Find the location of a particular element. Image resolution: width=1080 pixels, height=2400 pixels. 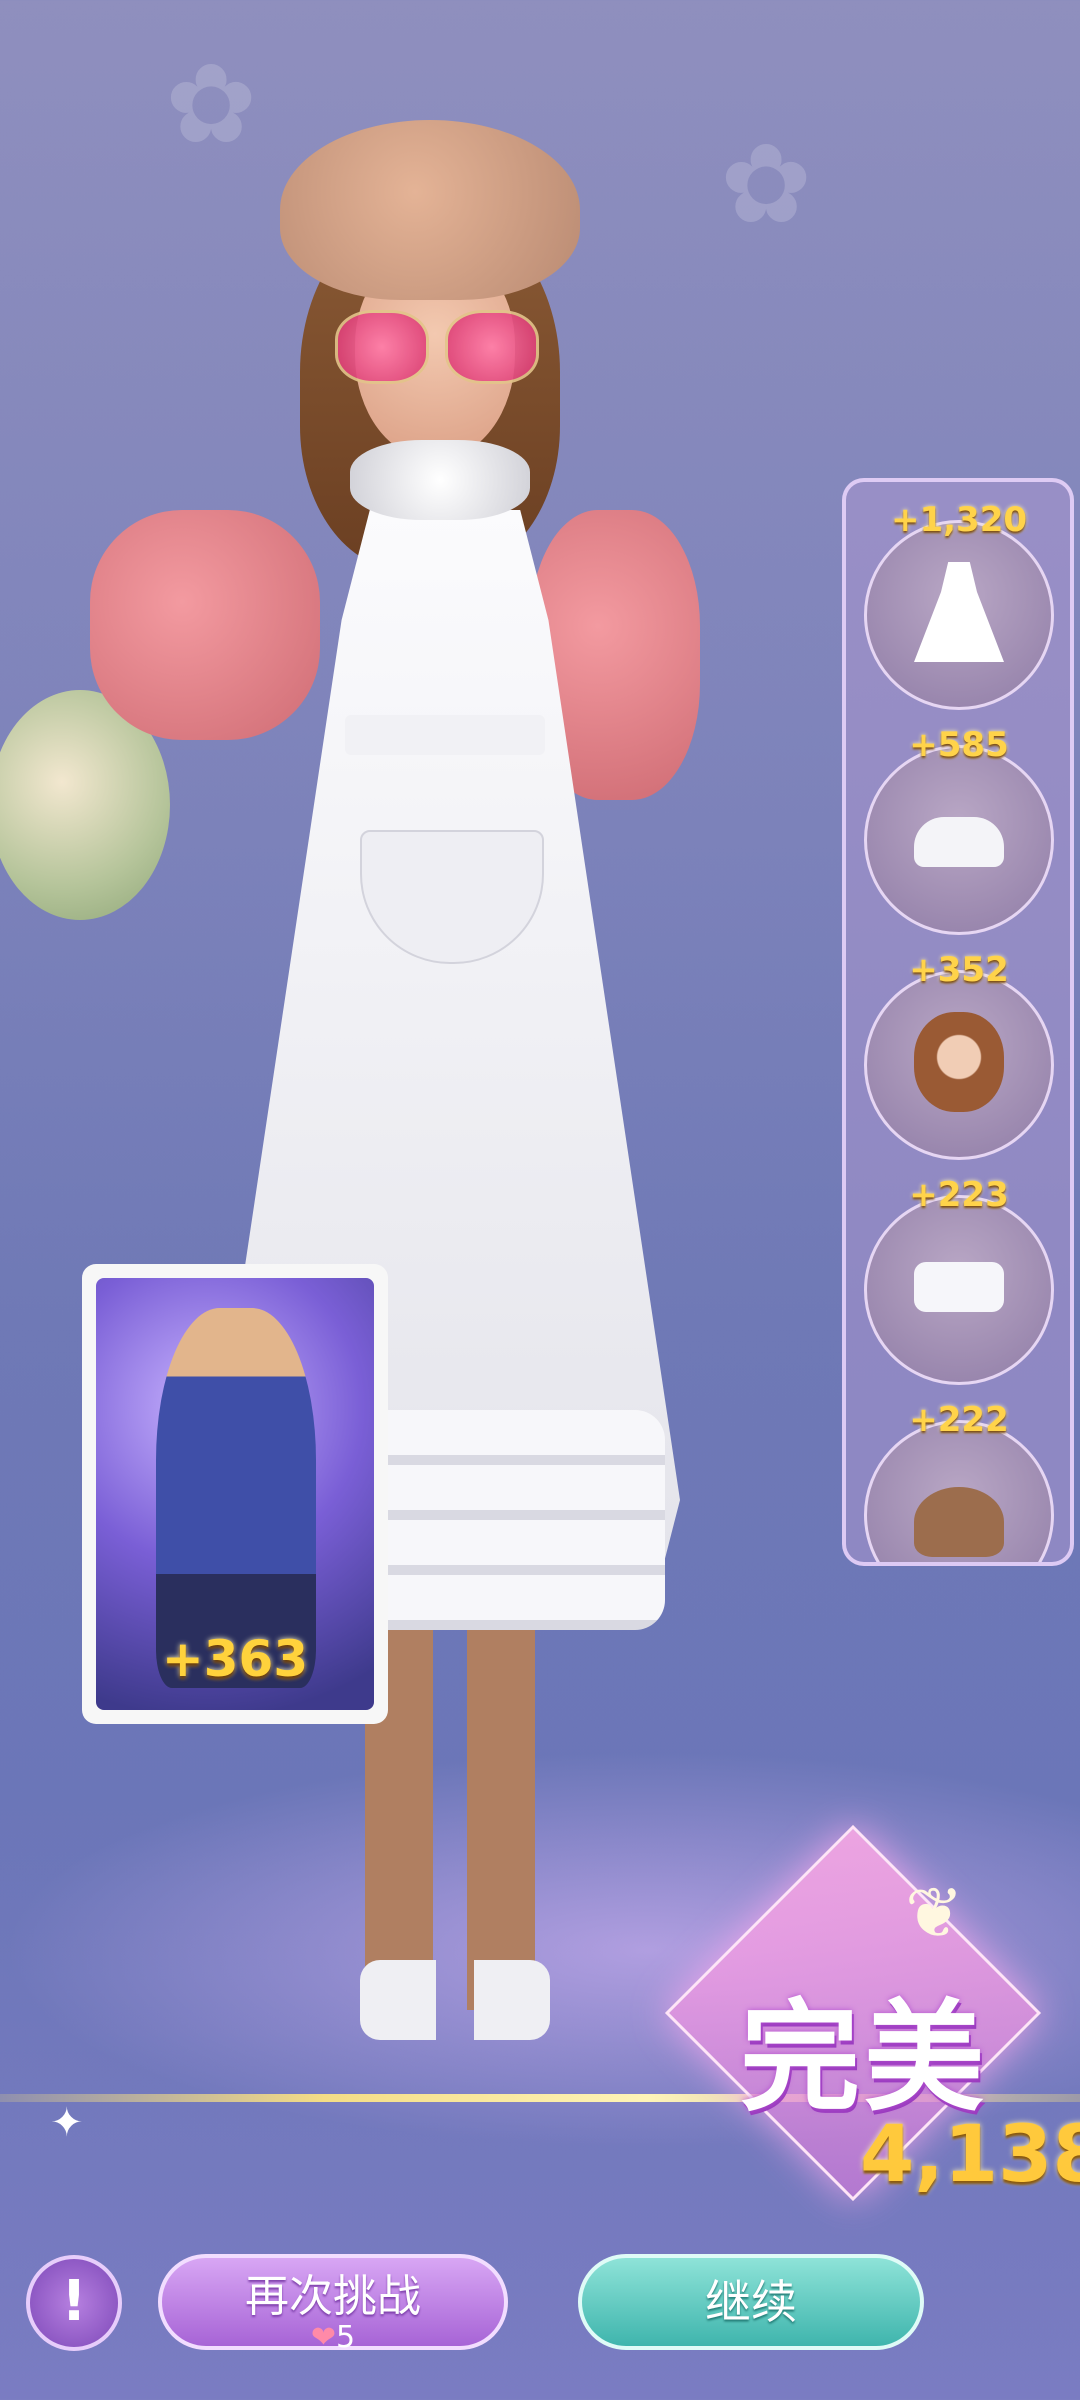

heart-icon: ❤ is located at coordinates (323, 2337).